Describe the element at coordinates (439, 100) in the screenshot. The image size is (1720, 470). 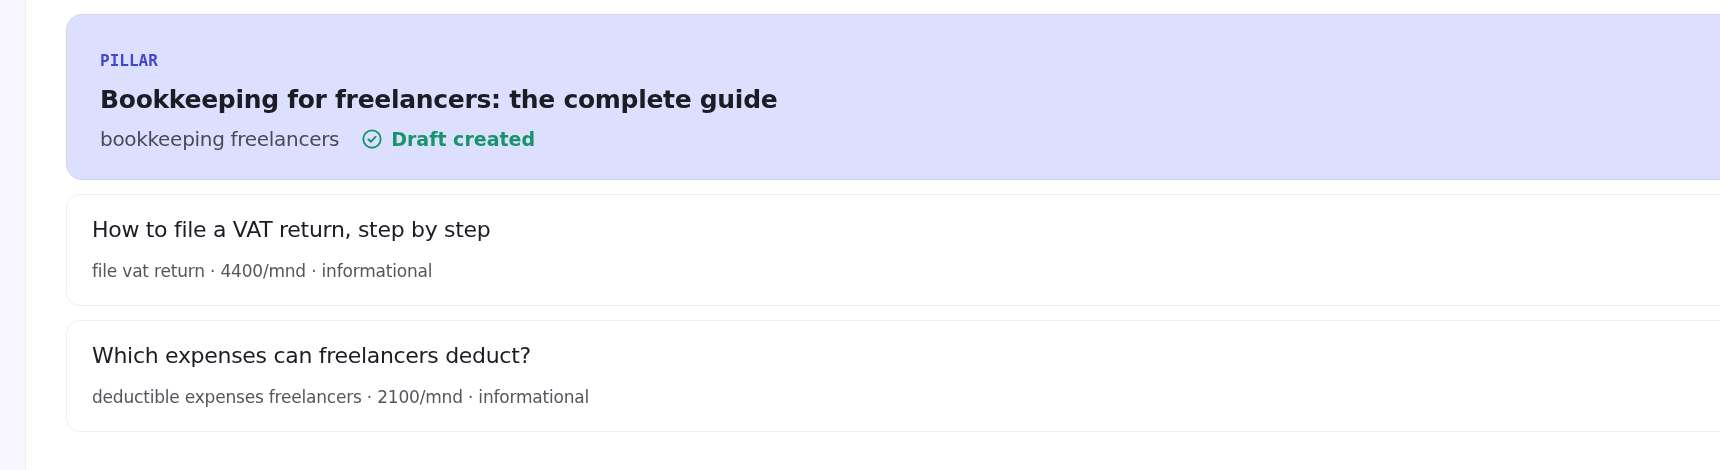
I see `pillar-title: Bookkeeping for freelancers: the complete guide` at that location.